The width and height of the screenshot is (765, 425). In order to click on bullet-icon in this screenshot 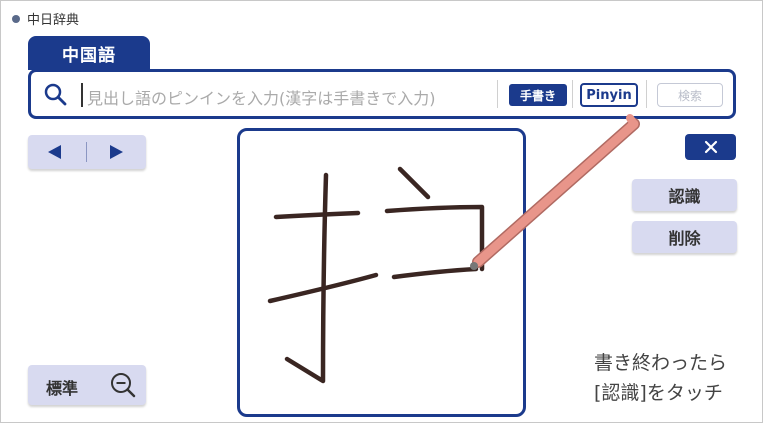, I will do `click(16, 18)`.